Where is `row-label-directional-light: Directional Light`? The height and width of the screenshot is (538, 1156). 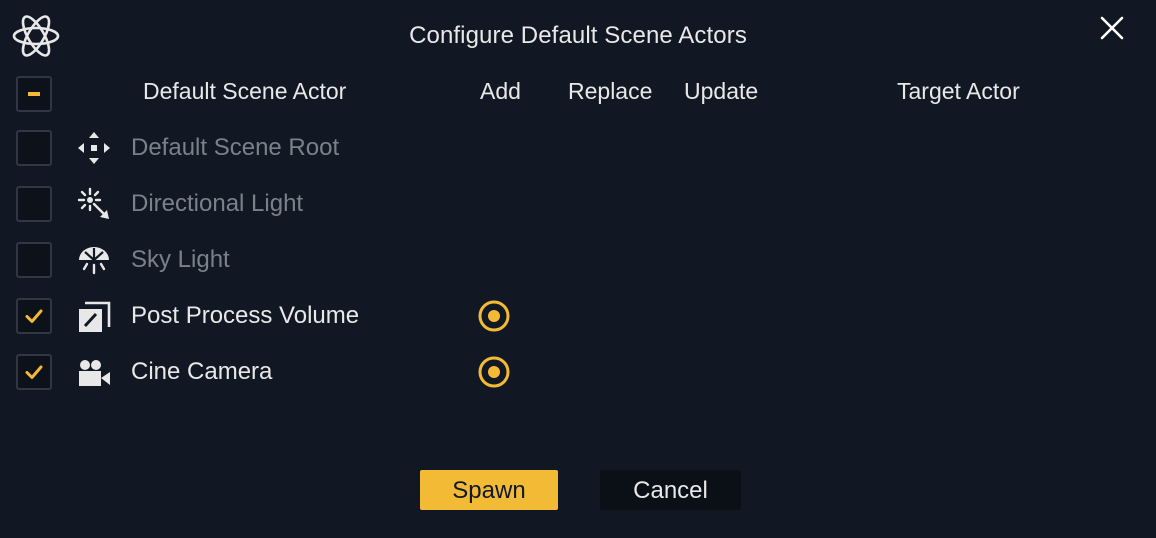 row-label-directional-light: Directional Light is located at coordinates (217, 203).